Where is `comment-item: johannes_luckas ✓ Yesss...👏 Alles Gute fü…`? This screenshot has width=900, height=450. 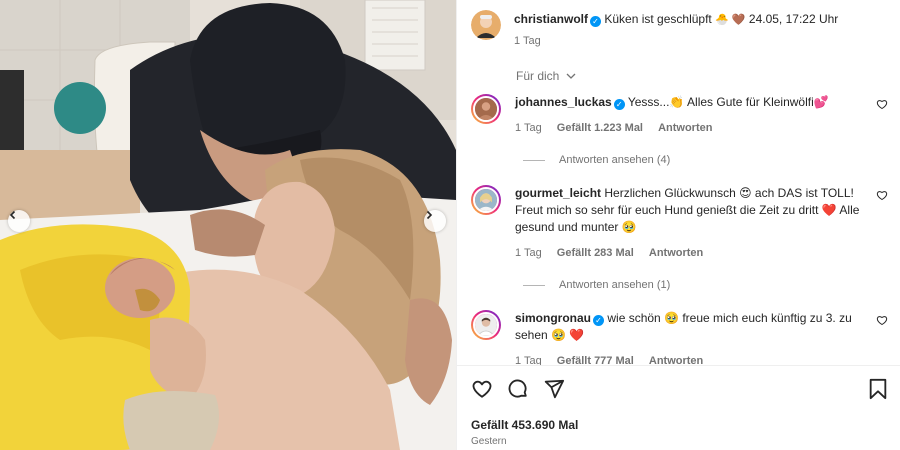
comment-item: johannes_luckas ✓ Yesss...👏 Alles Gute fü… is located at coordinates (680, 115).